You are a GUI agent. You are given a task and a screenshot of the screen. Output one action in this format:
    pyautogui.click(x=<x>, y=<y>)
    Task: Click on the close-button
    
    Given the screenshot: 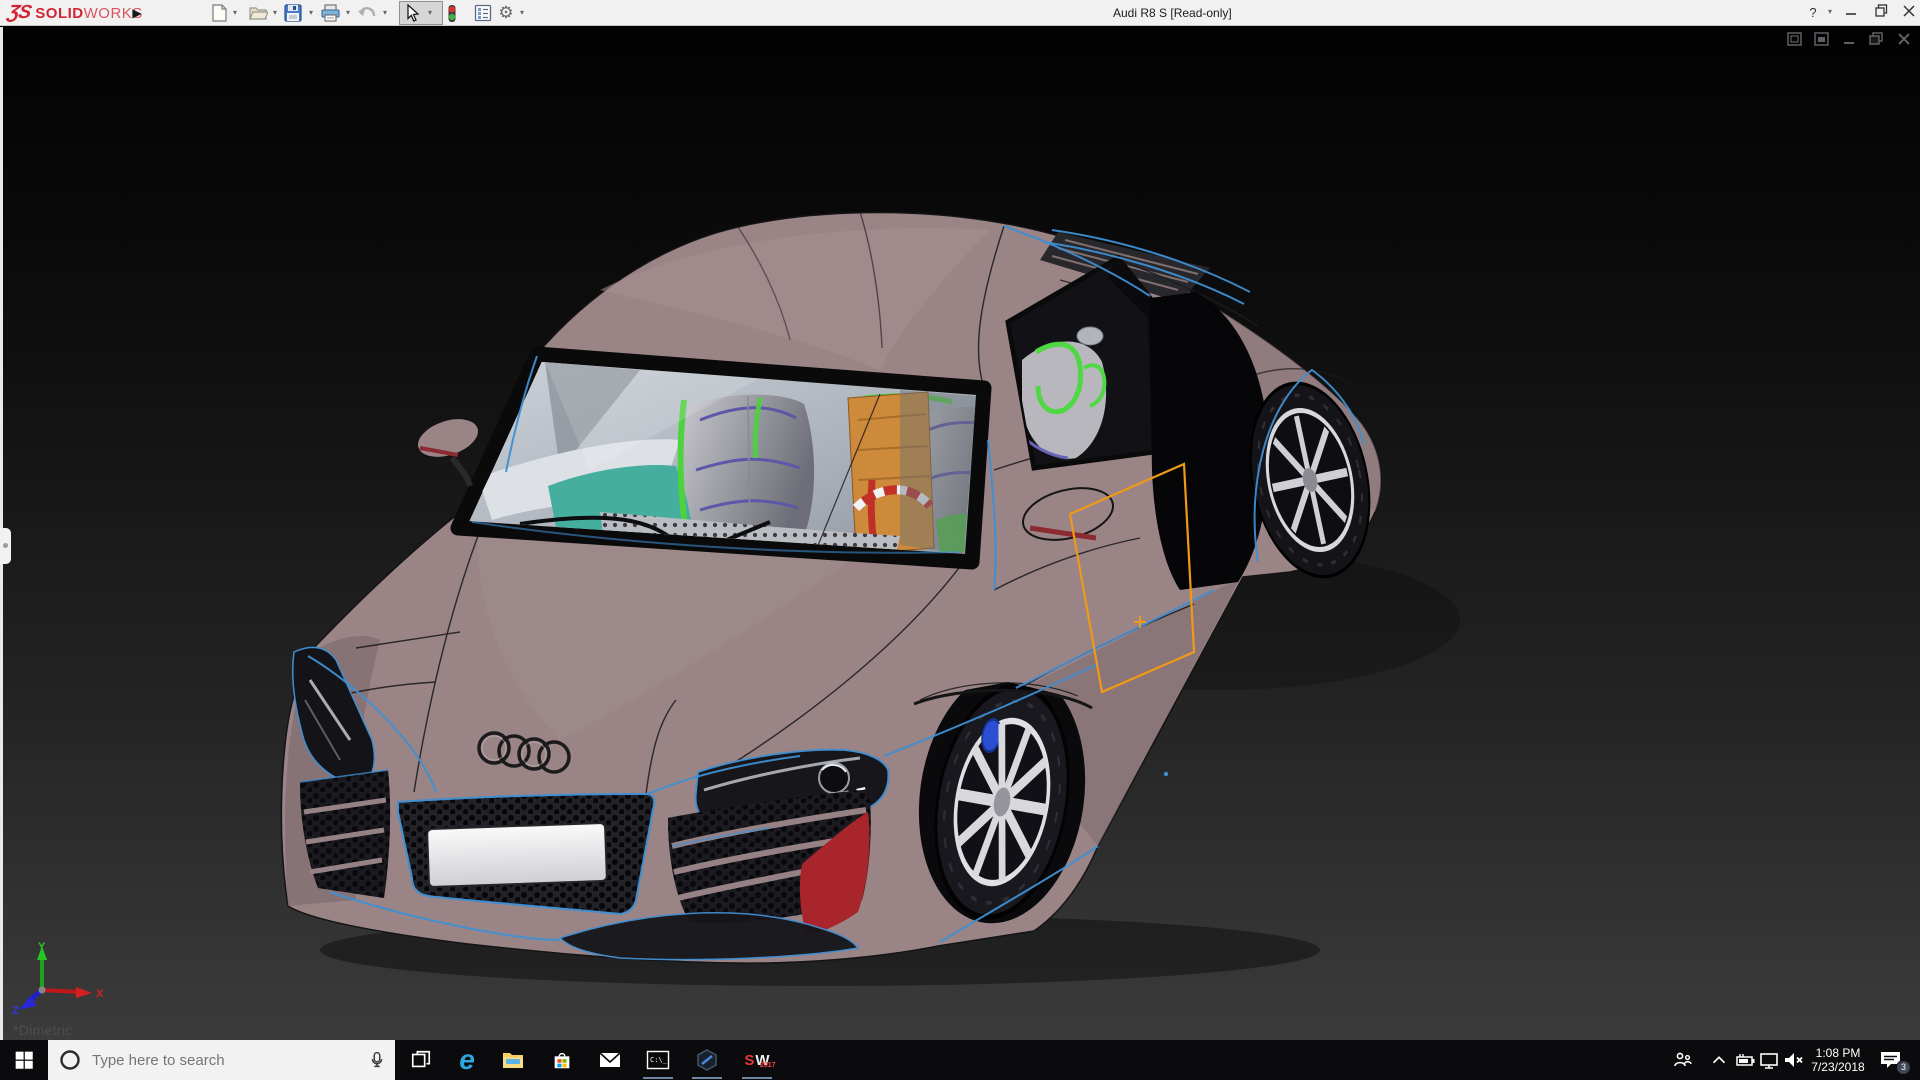 What is the action you would take?
    pyautogui.click(x=1908, y=13)
    